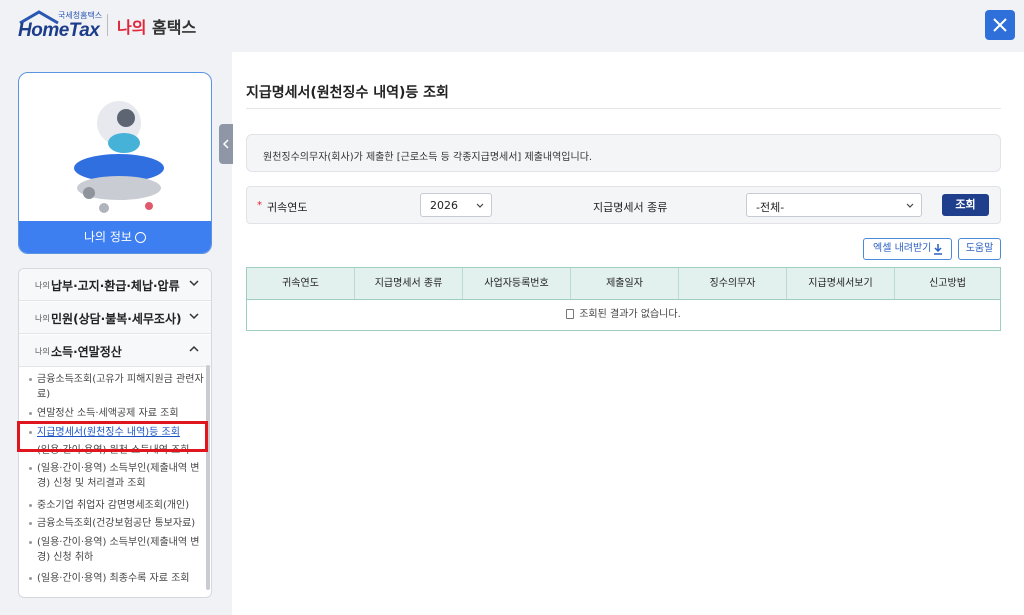  Describe the element at coordinates (86, 352) in the screenshot. I see `section-label: 소득·연말정산` at that location.